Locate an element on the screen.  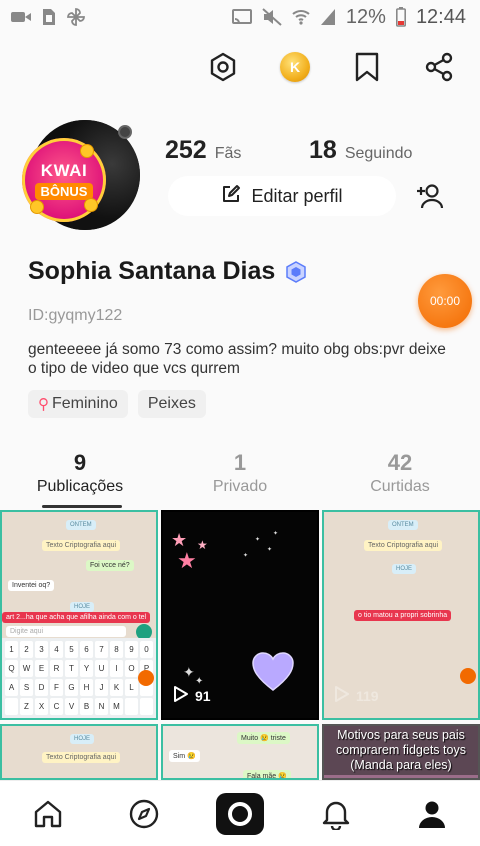
heart-icon is located at coordinates (273, 674).